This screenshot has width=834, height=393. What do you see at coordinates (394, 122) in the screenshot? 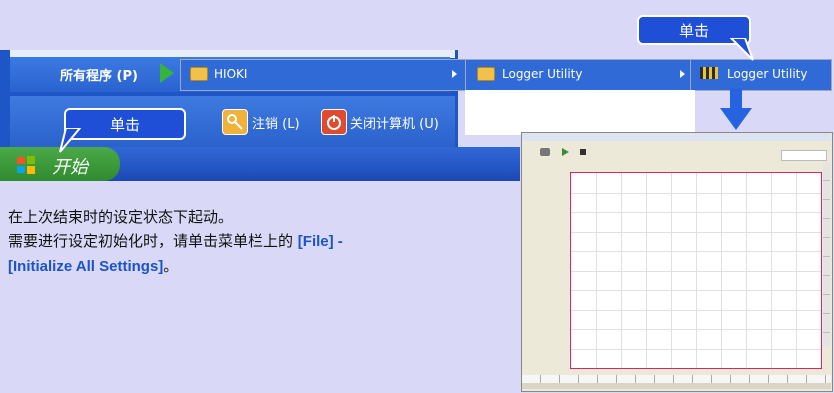
I see `shutdown-label: 关闭计算机 (U)` at bounding box center [394, 122].